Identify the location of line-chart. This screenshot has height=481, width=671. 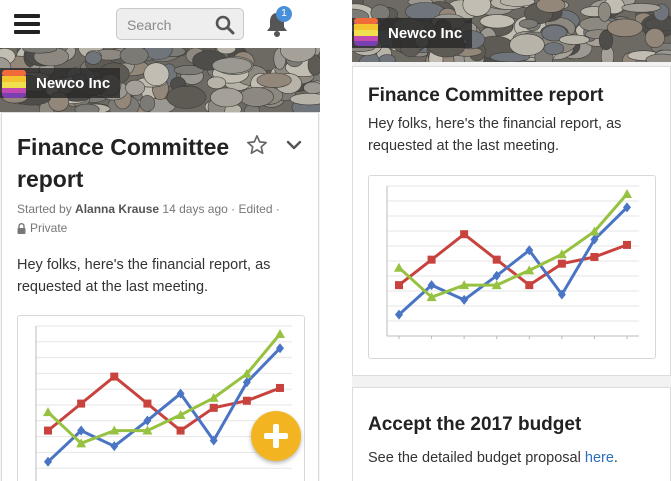
(512, 262).